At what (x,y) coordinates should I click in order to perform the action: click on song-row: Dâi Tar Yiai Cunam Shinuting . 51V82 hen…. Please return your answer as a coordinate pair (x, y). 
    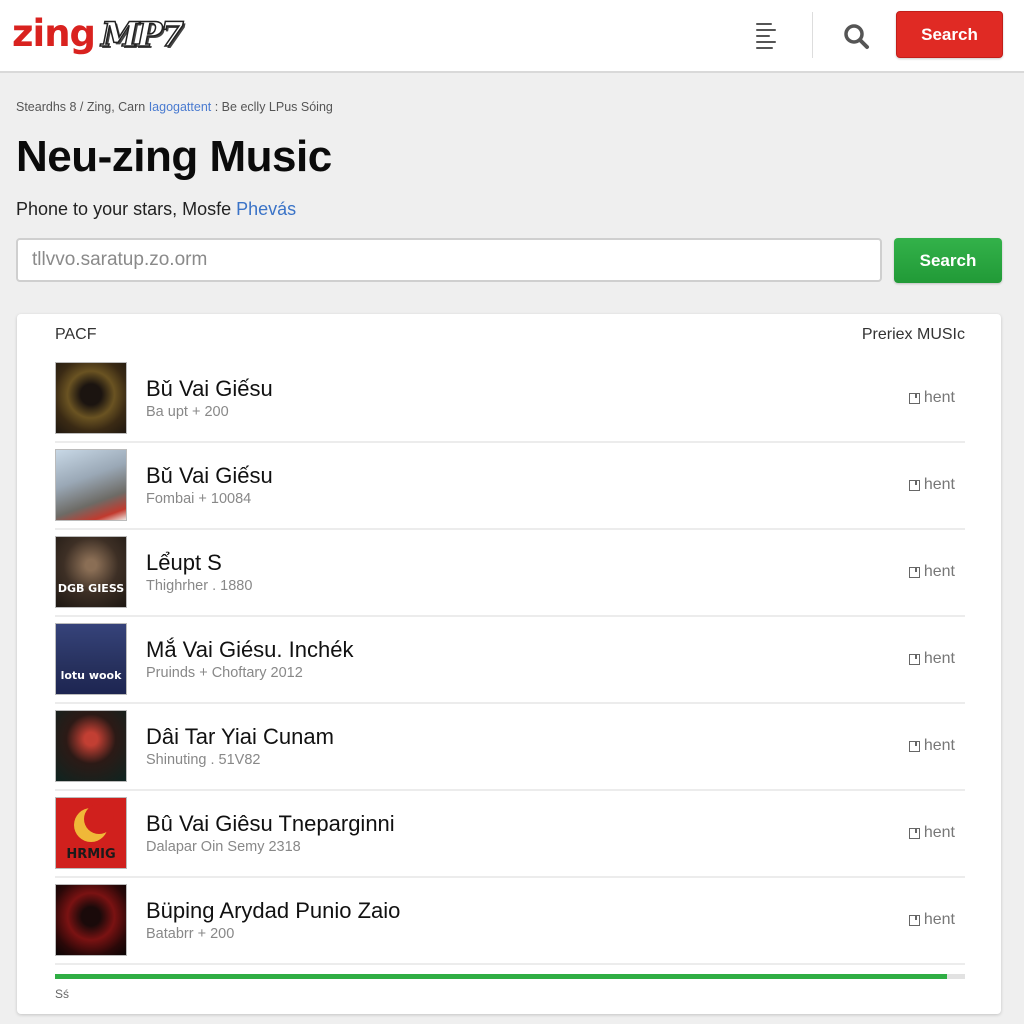
    Looking at the image, I should click on (510, 747).